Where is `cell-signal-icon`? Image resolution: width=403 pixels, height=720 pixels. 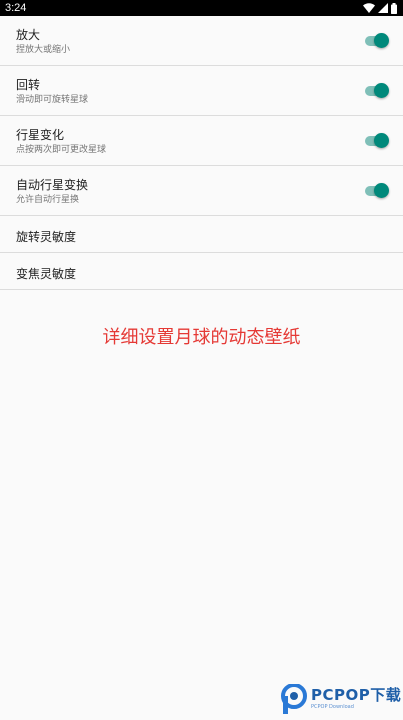 cell-signal-icon is located at coordinates (383, 8).